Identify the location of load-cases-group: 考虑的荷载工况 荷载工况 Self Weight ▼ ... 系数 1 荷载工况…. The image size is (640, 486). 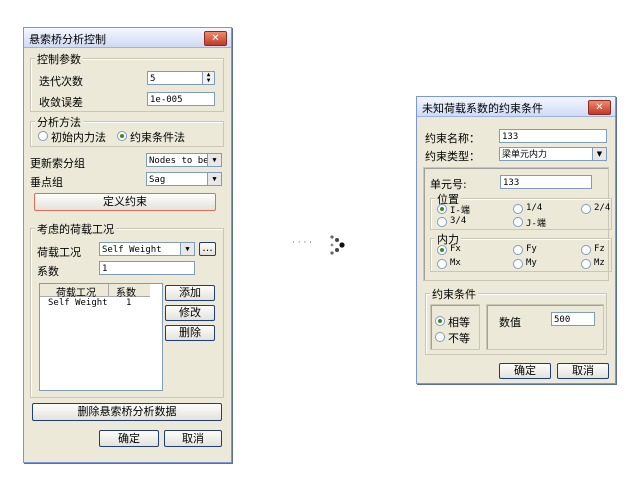
(127, 309).